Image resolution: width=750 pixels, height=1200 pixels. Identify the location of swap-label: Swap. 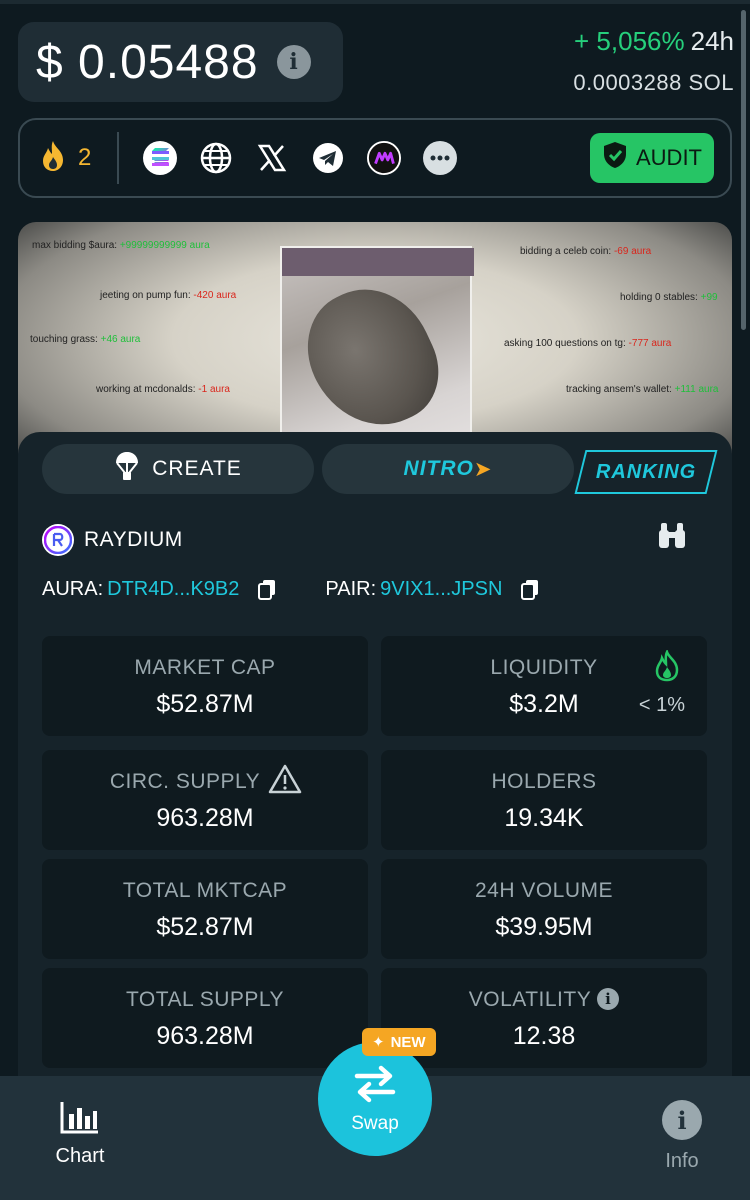
(375, 1123).